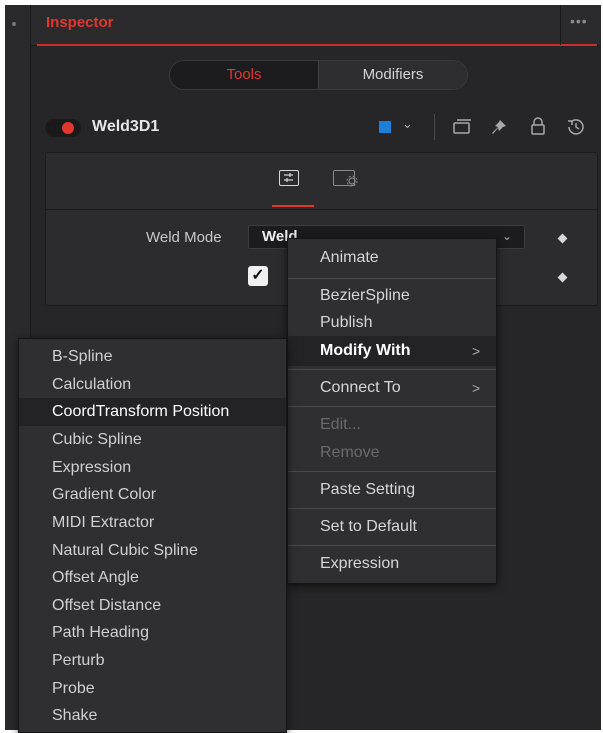 Image resolution: width=603 pixels, height=733 pixels. What do you see at coordinates (434, 127) in the screenshot?
I see `toolbar-divider` at bounding box center [434, 127].